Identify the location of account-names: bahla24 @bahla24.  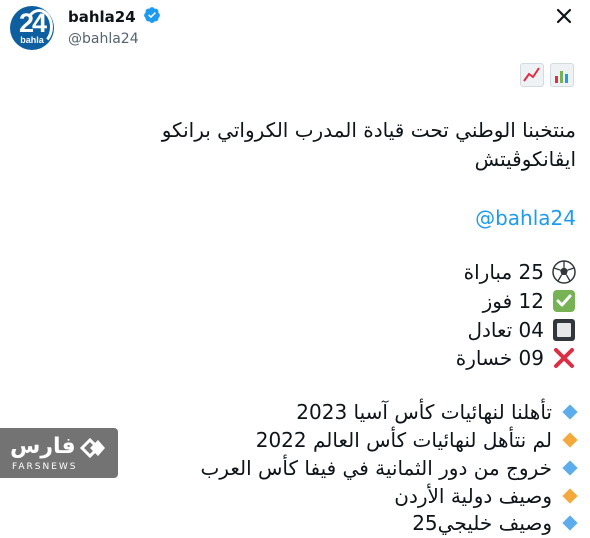
(114, 27).